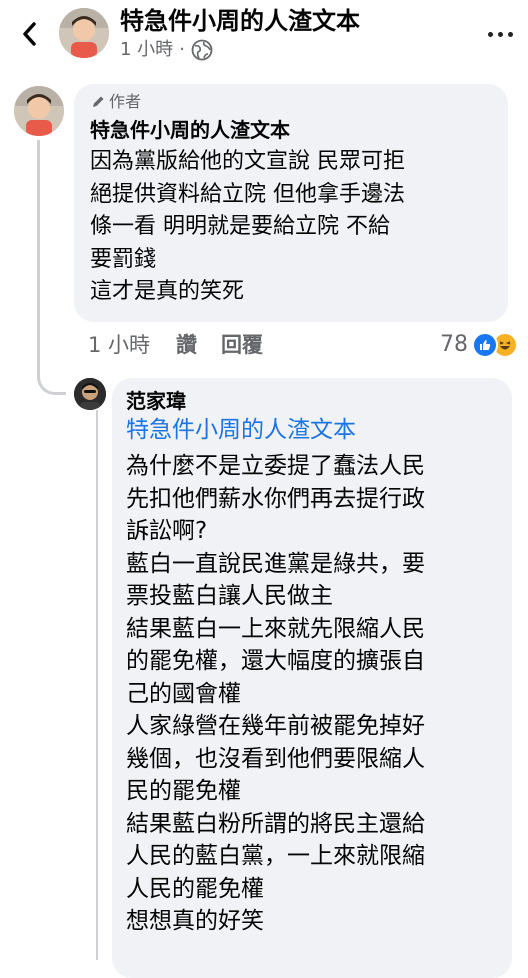  Describe the element at coordinates (123, 259) in the screenshot. I see `comment-line: 要罰錢` at that location.